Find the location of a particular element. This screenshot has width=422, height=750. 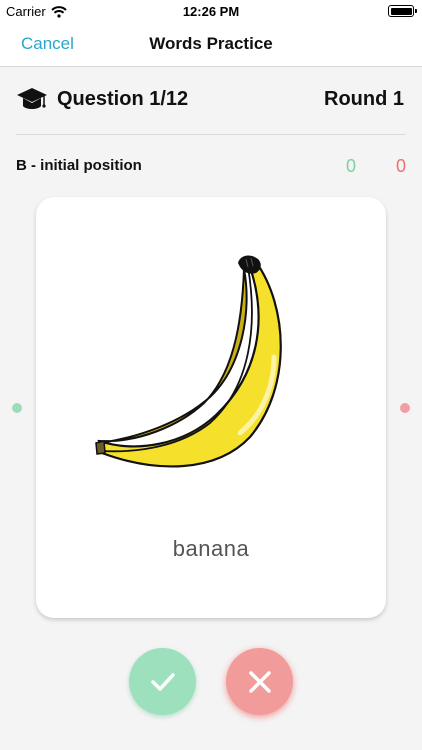

checkmark-icon is located at coordinates (162, 681).